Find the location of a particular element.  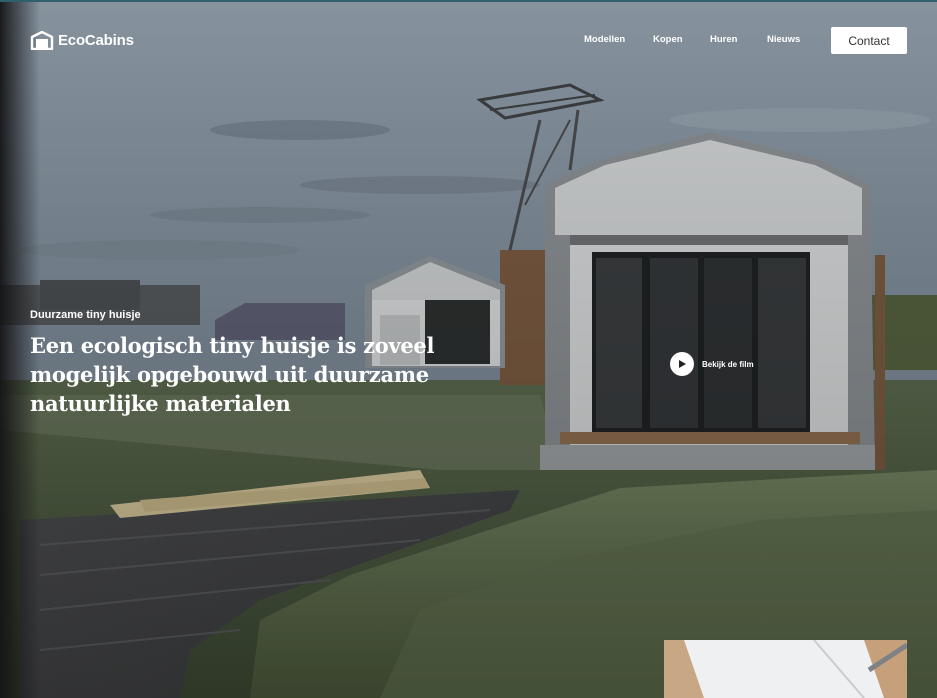

nav-item-kopen: Kopen is located at coordinates (668, 39).